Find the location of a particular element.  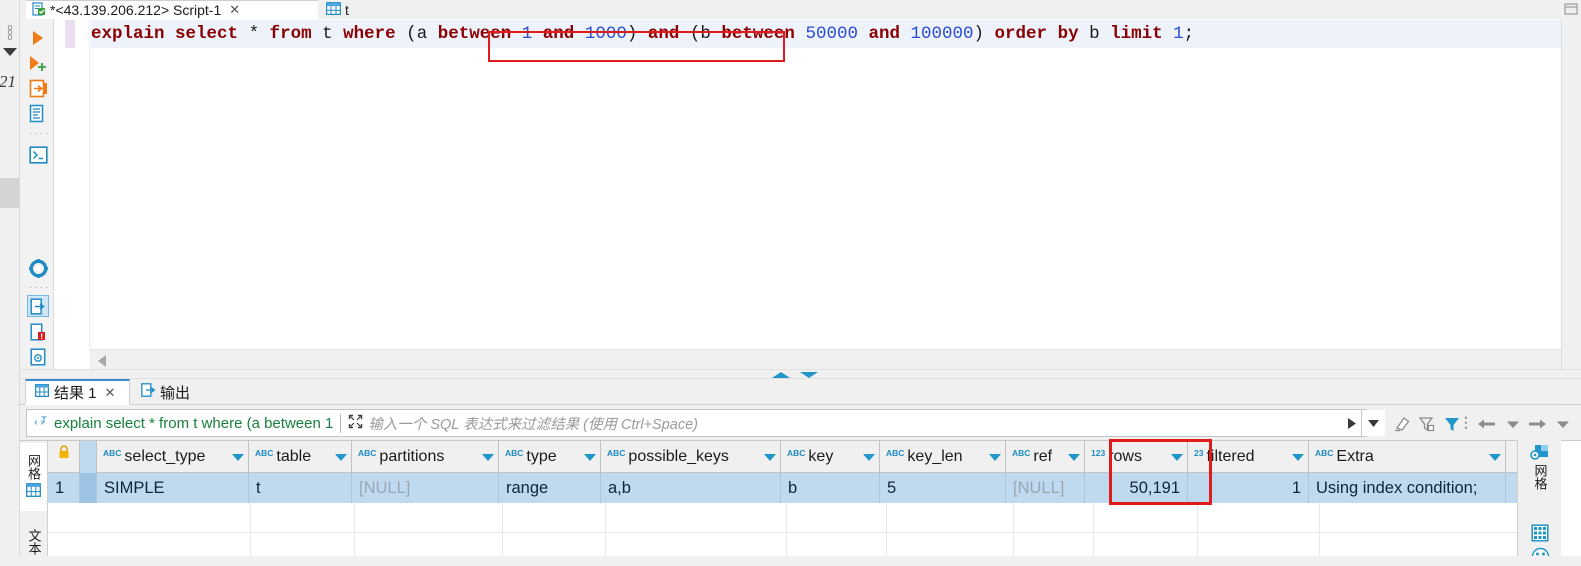

settings-gear-icon is located at coordinates (38, 268).